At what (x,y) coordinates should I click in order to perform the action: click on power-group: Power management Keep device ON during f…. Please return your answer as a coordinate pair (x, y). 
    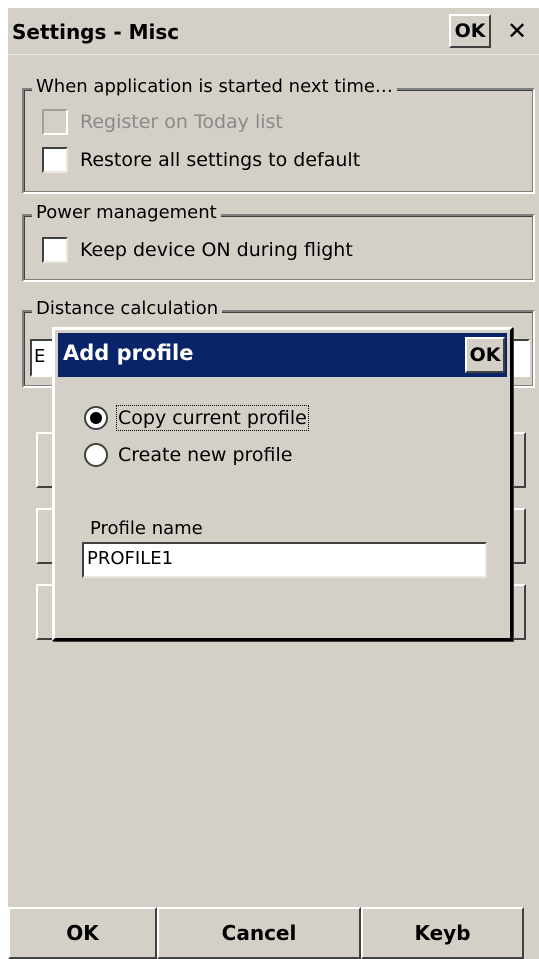
    Looking at the image, I should click on (278, 242).